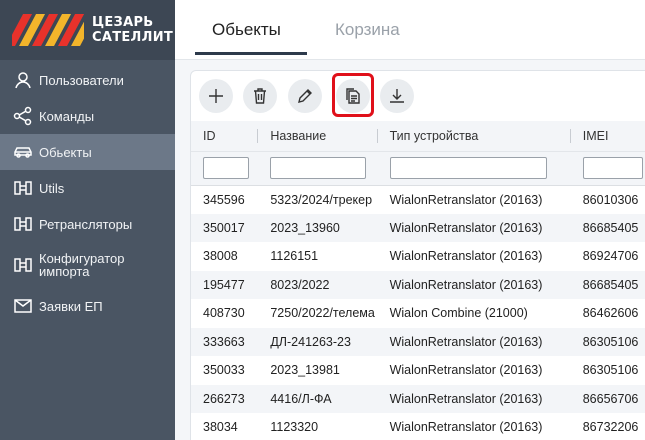 This screenshot has height=440, width=645. What do you see at coordinates (52, 188) in the screenshot?
I see `sidebar-item-label: Utils` at bounding box center [52, 188].